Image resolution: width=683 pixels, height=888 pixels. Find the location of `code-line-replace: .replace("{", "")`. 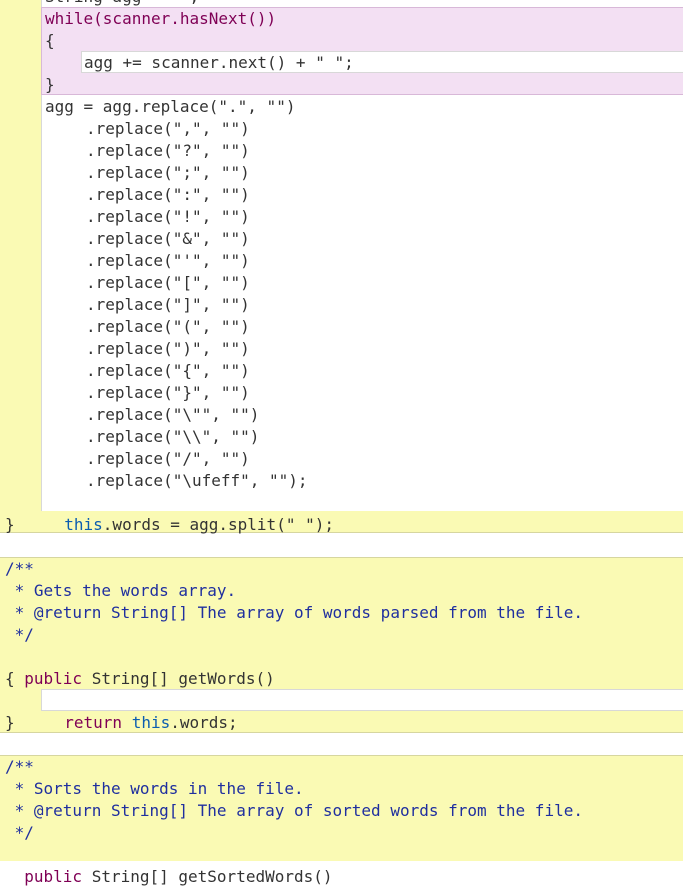

code-line-replace: .replace("{", "") is located at coordinates (168, 370).